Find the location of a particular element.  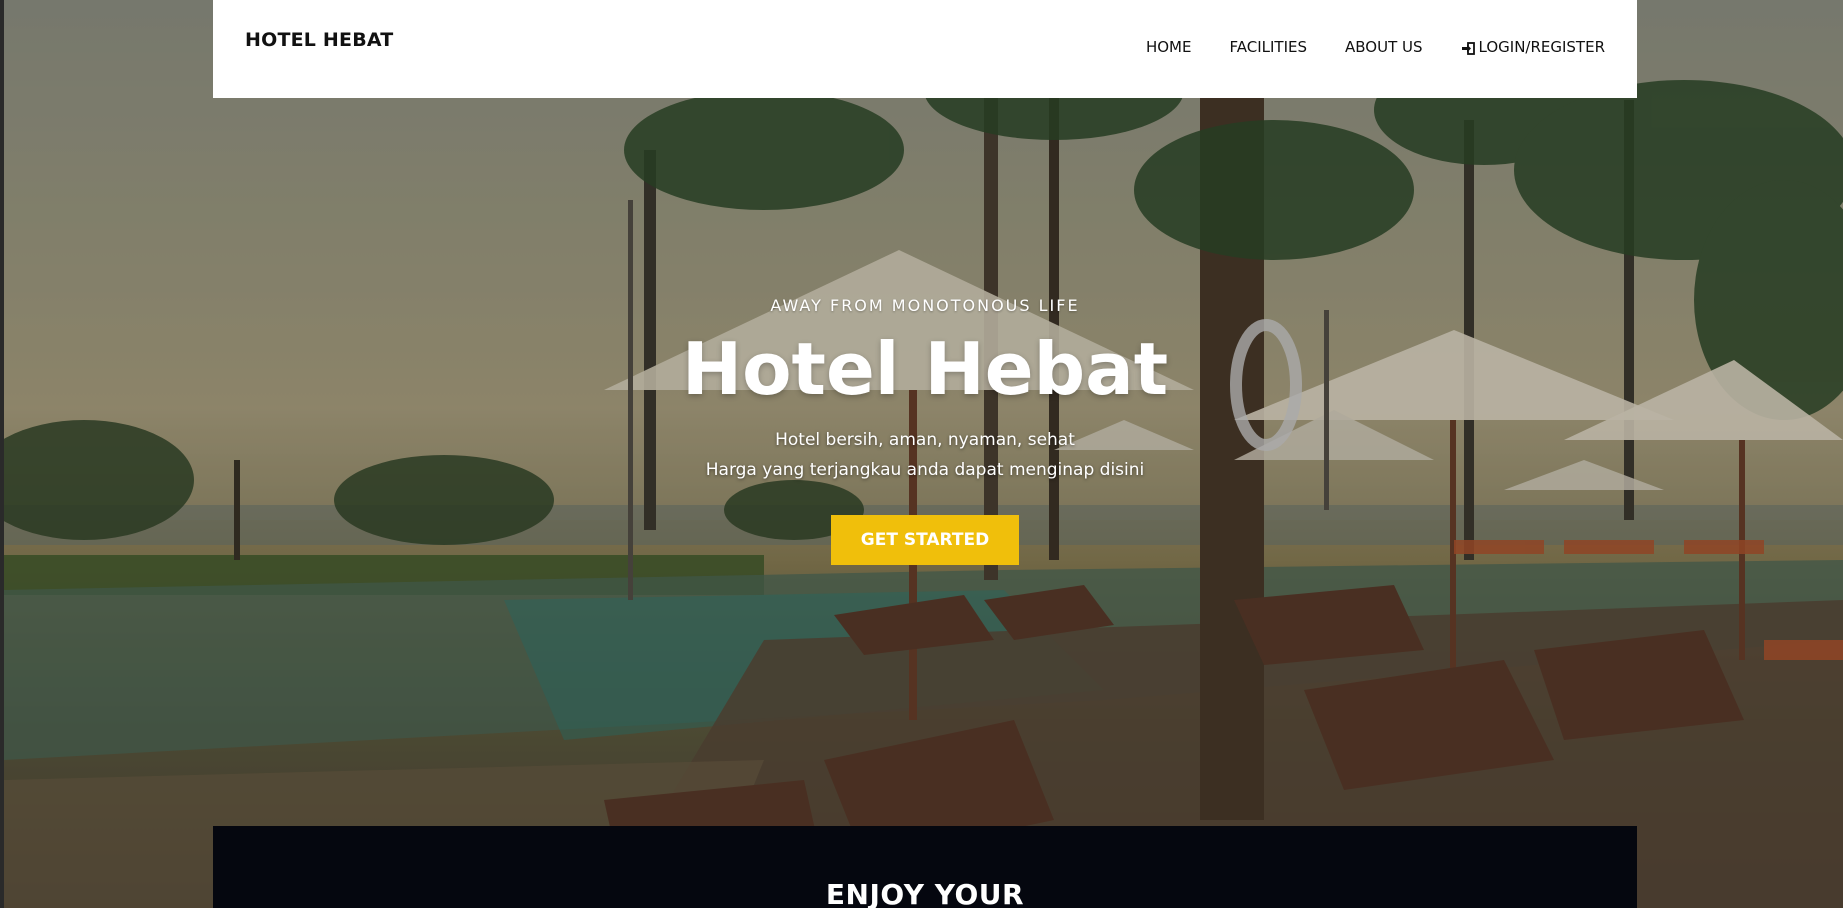

nav-login-label: LOGIN/REGISTER is located at coordinates (1541, 47).